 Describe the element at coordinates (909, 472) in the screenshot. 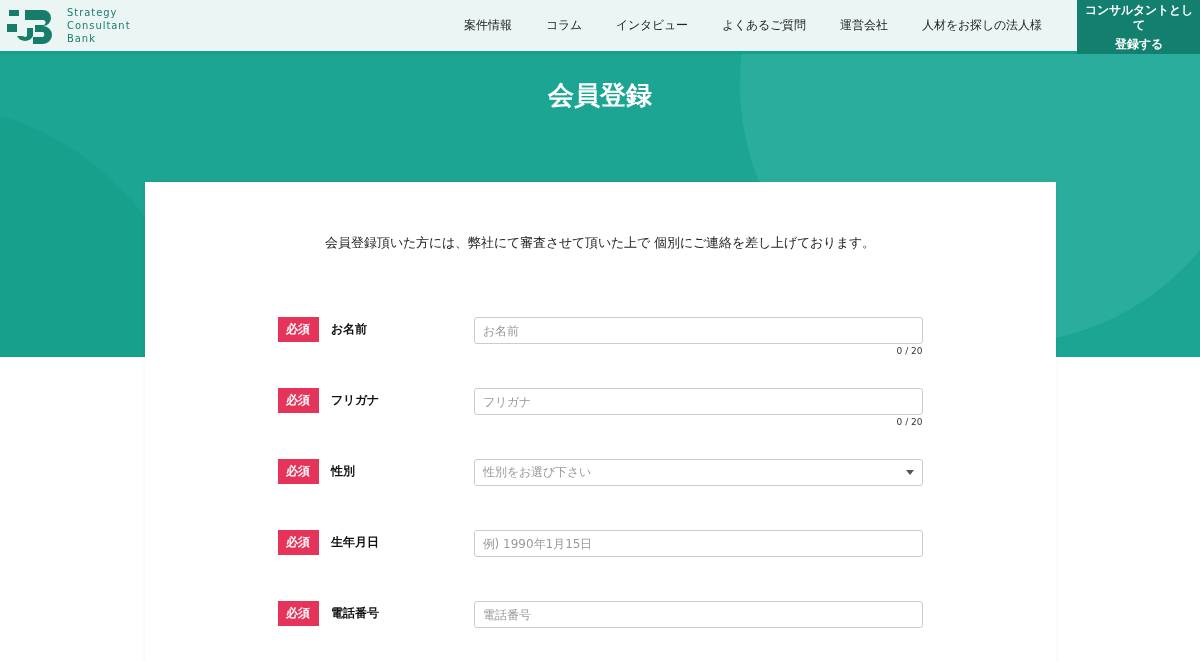

I see `caret-icon` at that location.